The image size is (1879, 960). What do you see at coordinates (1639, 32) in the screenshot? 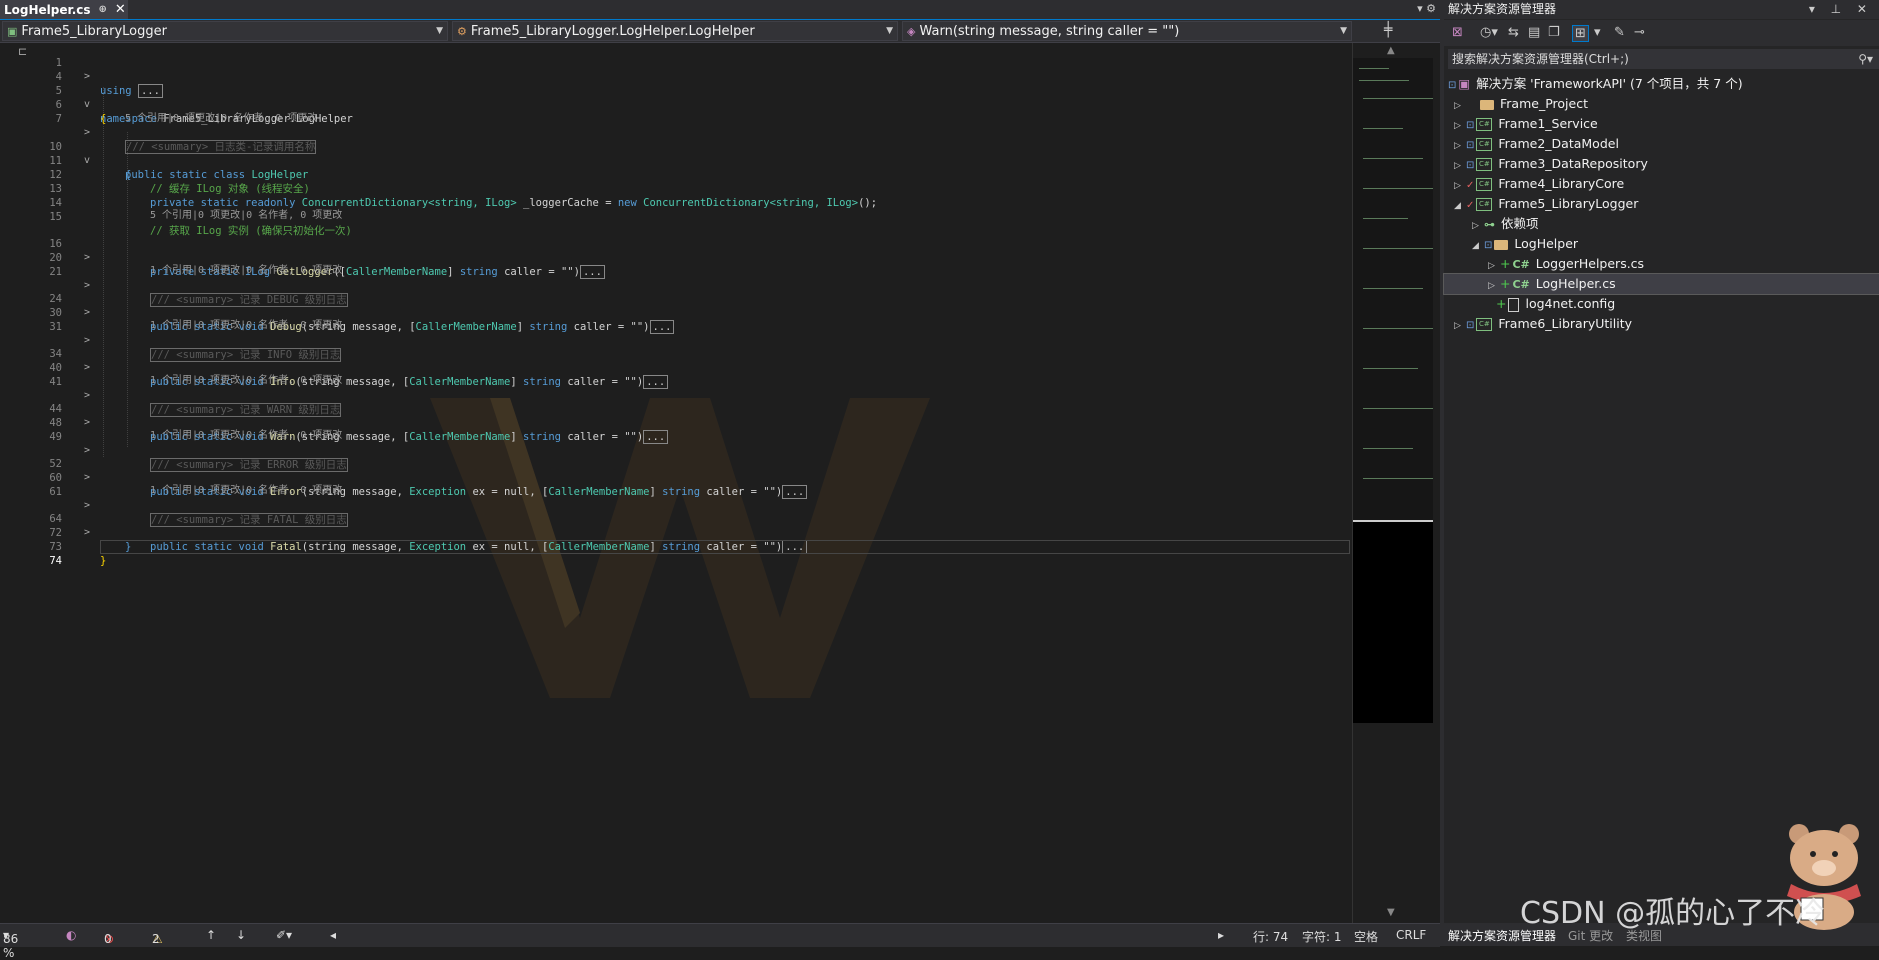
I see `preview-icon: ⊸` at bounding box center [1639, 32].